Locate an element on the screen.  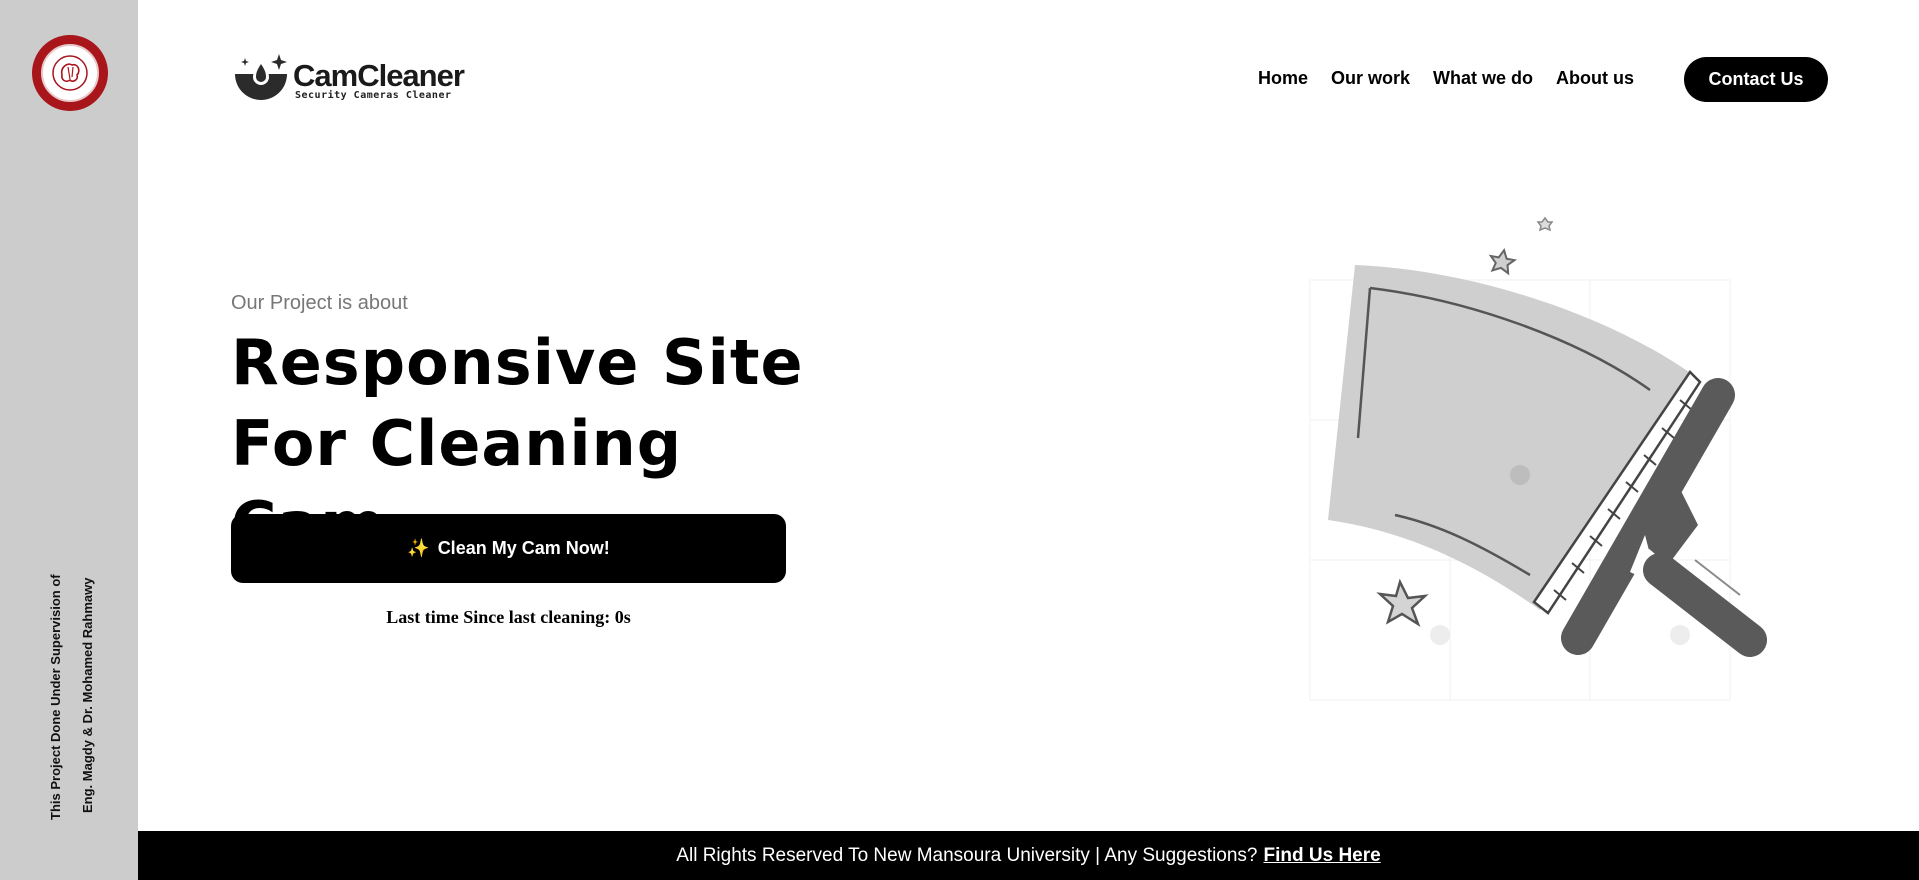
water-drop-icon is located at coordinates (261, 77).